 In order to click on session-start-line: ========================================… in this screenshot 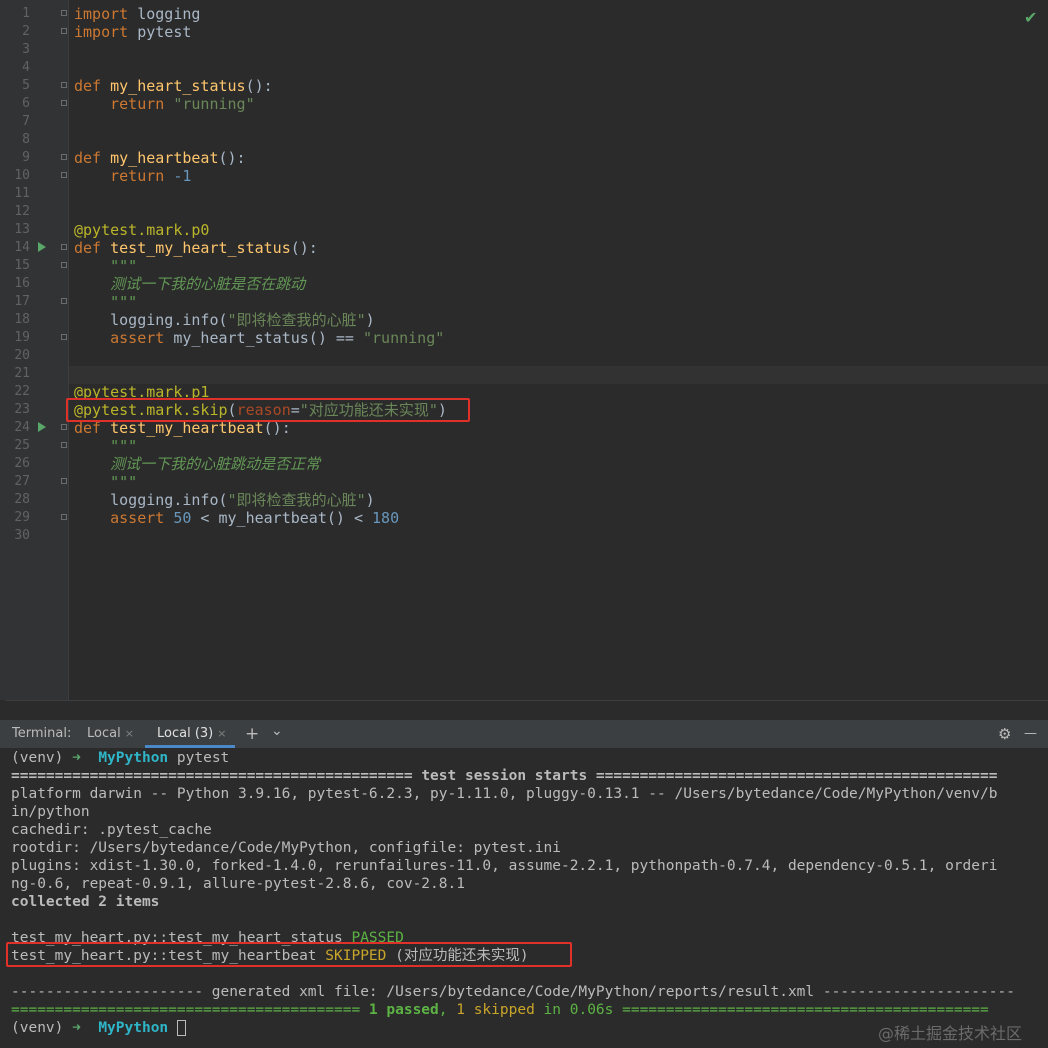, I will do `click(504, 776)`.